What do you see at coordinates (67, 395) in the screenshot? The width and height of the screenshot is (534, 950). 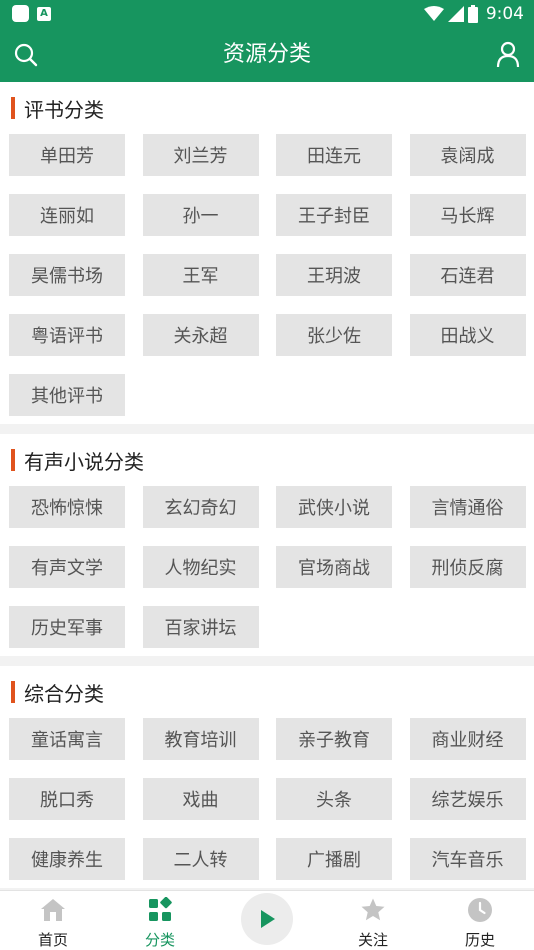 I see `category-tag: 其他评书` at bounding box center [67, 395].